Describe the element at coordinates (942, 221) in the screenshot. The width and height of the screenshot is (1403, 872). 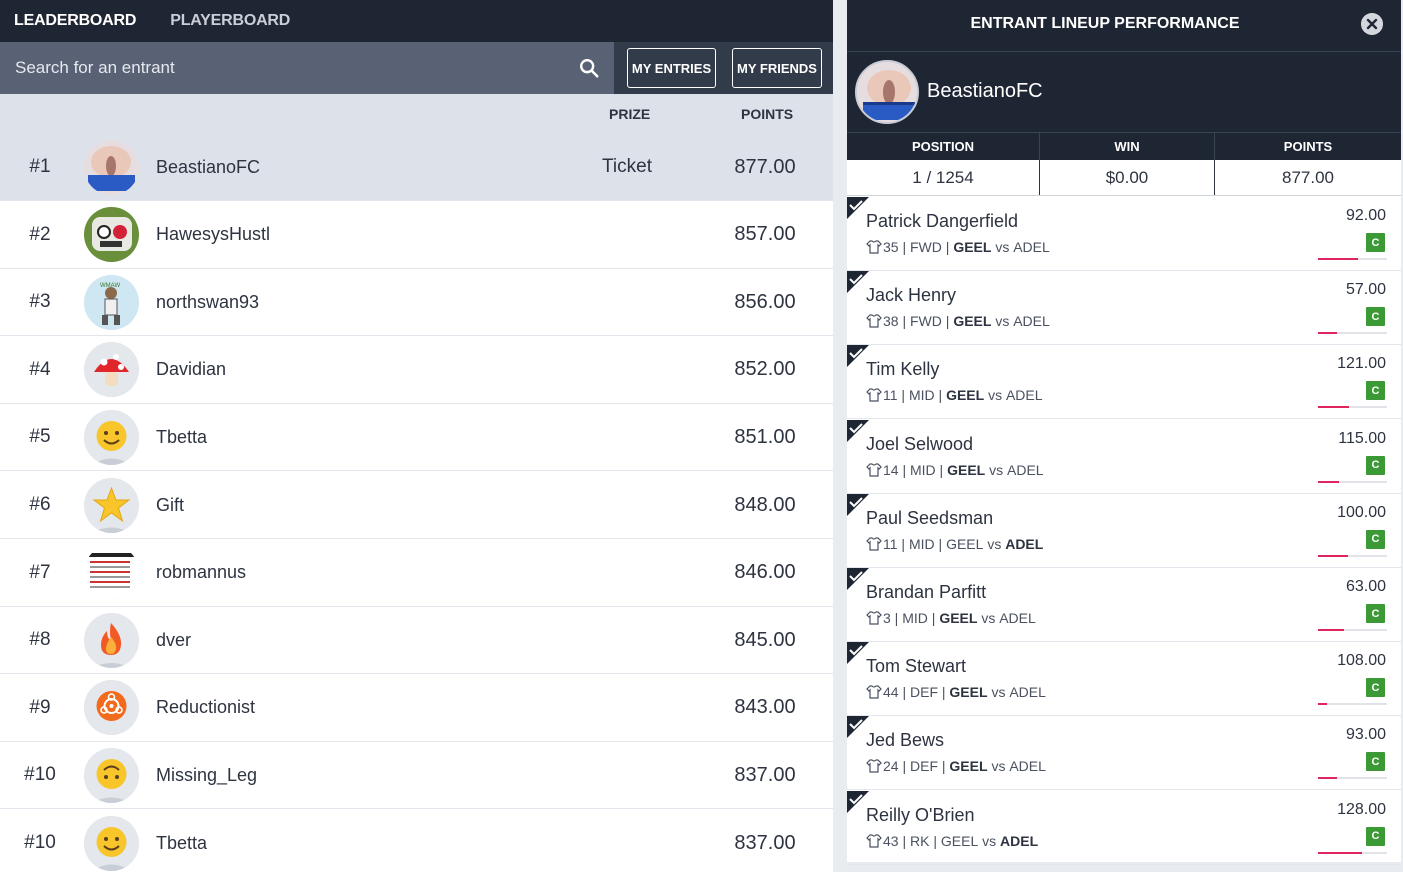
I see `player-name: Patrick Dangerfield` at that location.